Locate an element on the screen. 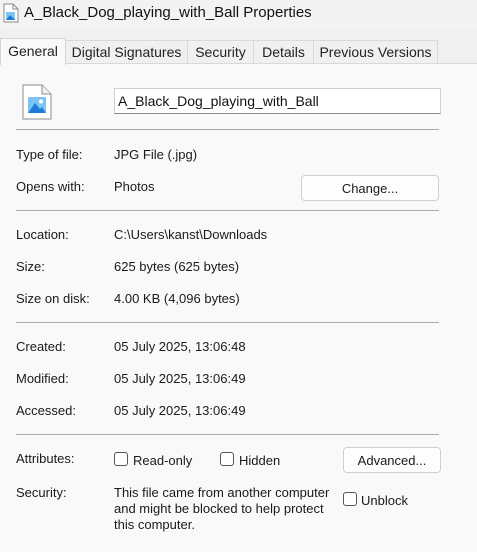 The height and width of the screenshot is (552, 477). tab-details: Details is located at coordinates (283, 51).